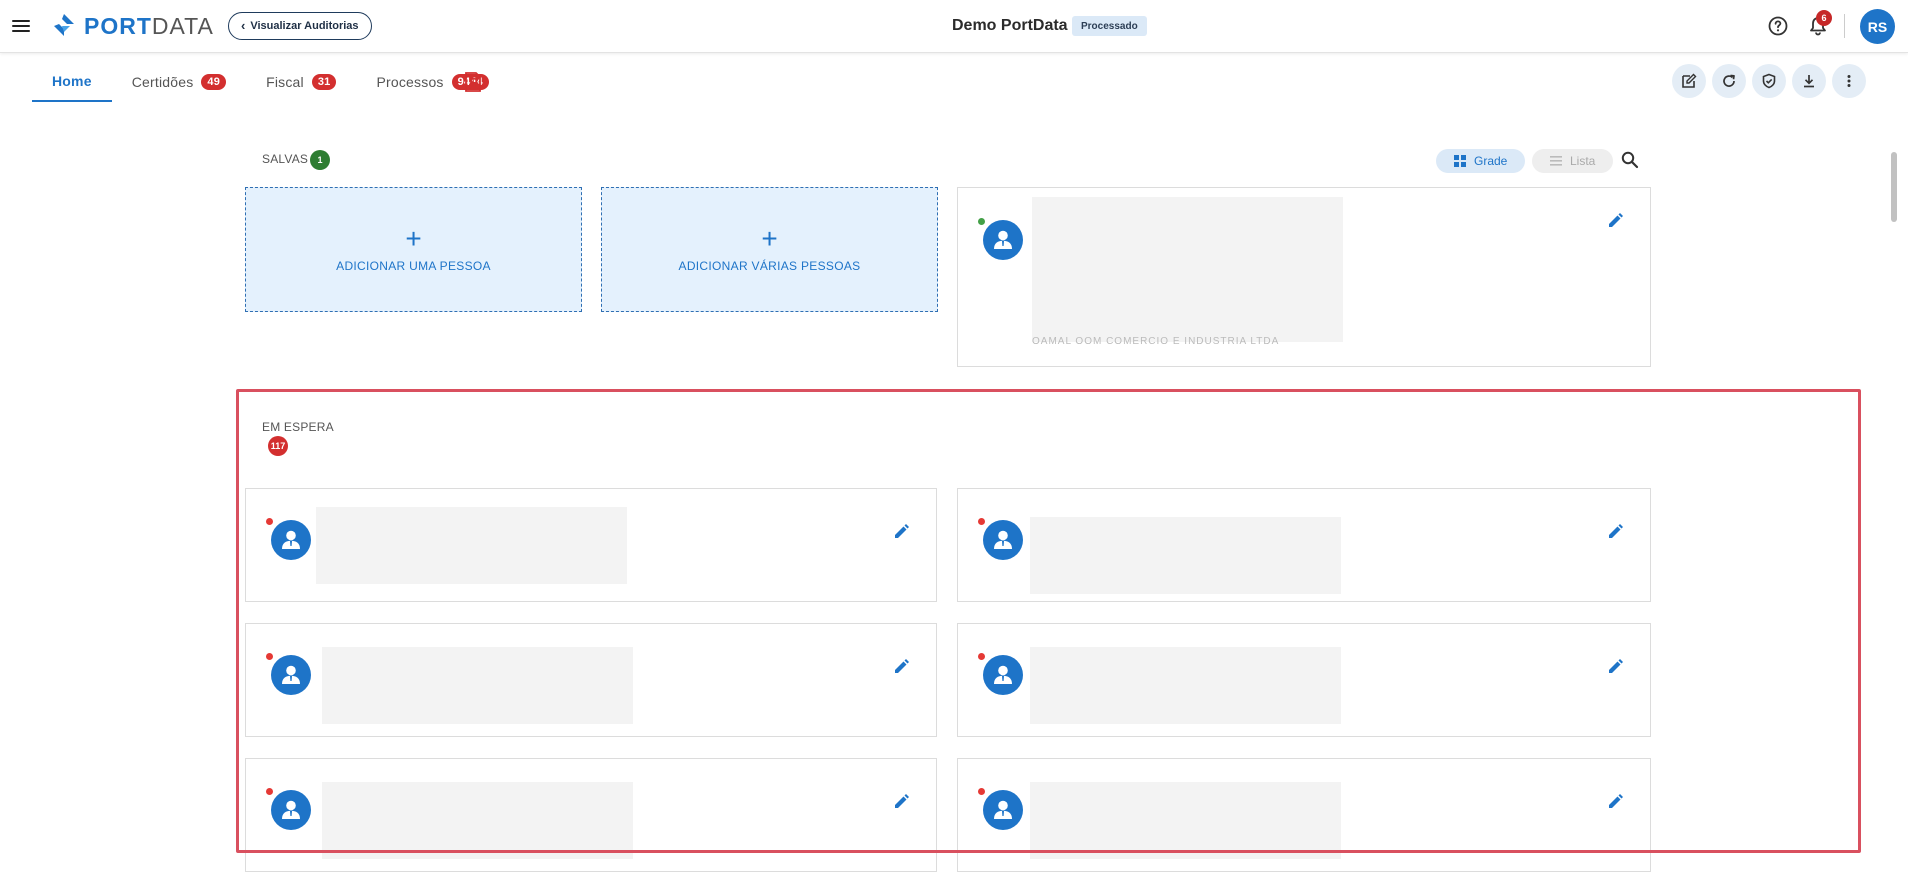 This screenshot has height=890, width=1908. I want to click on tab-fiscal: Fiscal 31, so click(301, 82).